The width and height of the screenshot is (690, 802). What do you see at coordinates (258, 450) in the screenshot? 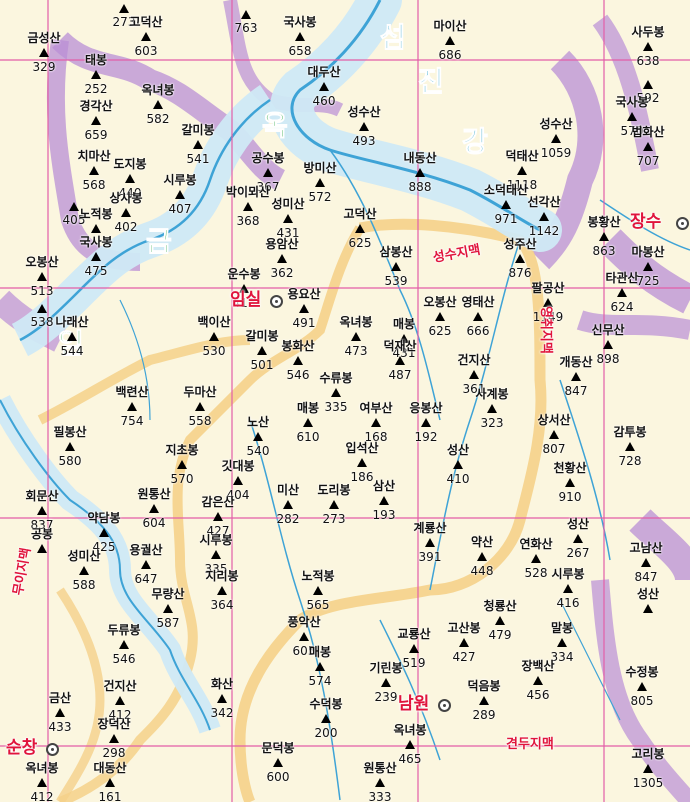
I see `peak-elevation: 540` at bounding box center [258, 450].